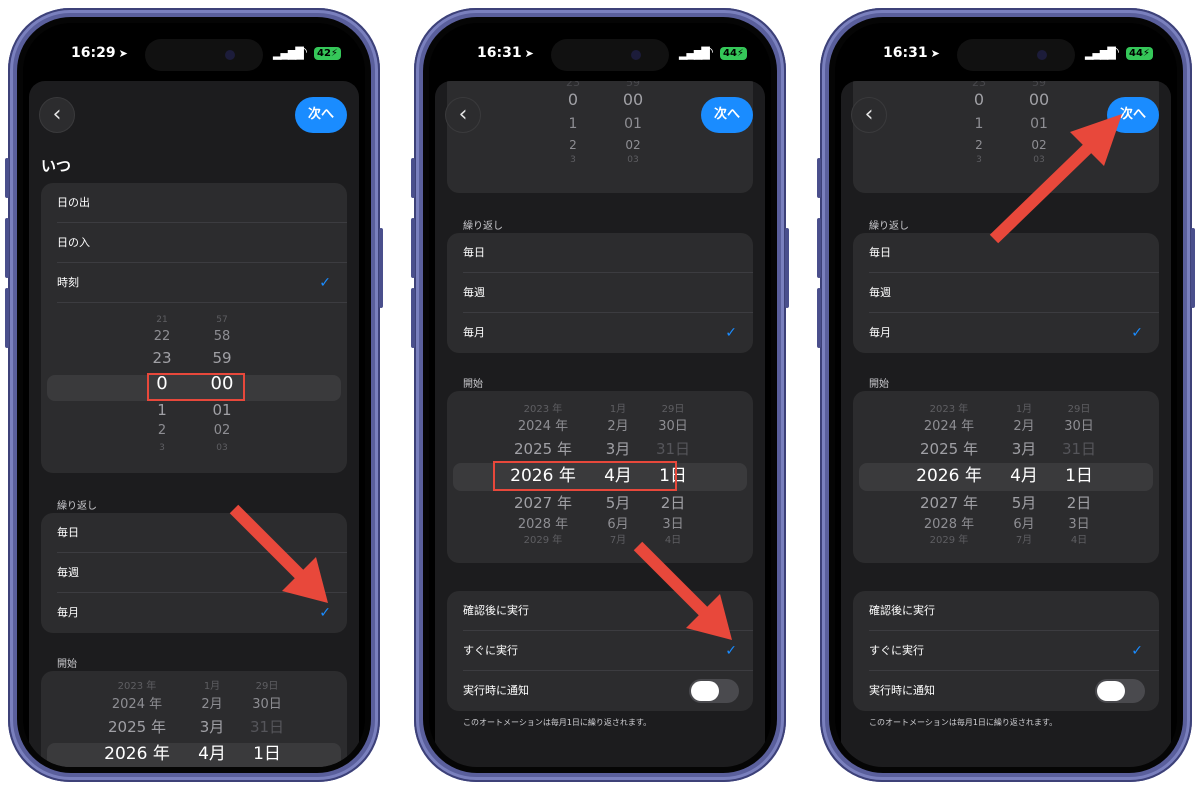 This screenshot has width=1200, height=787. I want to click on notify-row: 実行時に通知, so click(600, 691).